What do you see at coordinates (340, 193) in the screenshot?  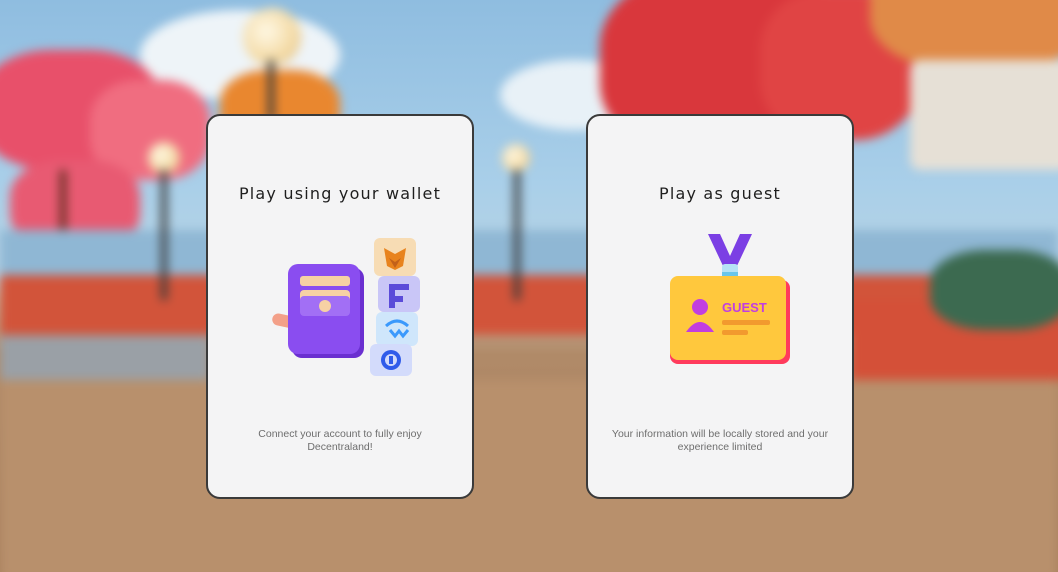 I see `wallet-card-title: Play using your wallet` at bounding box center [340, 193].